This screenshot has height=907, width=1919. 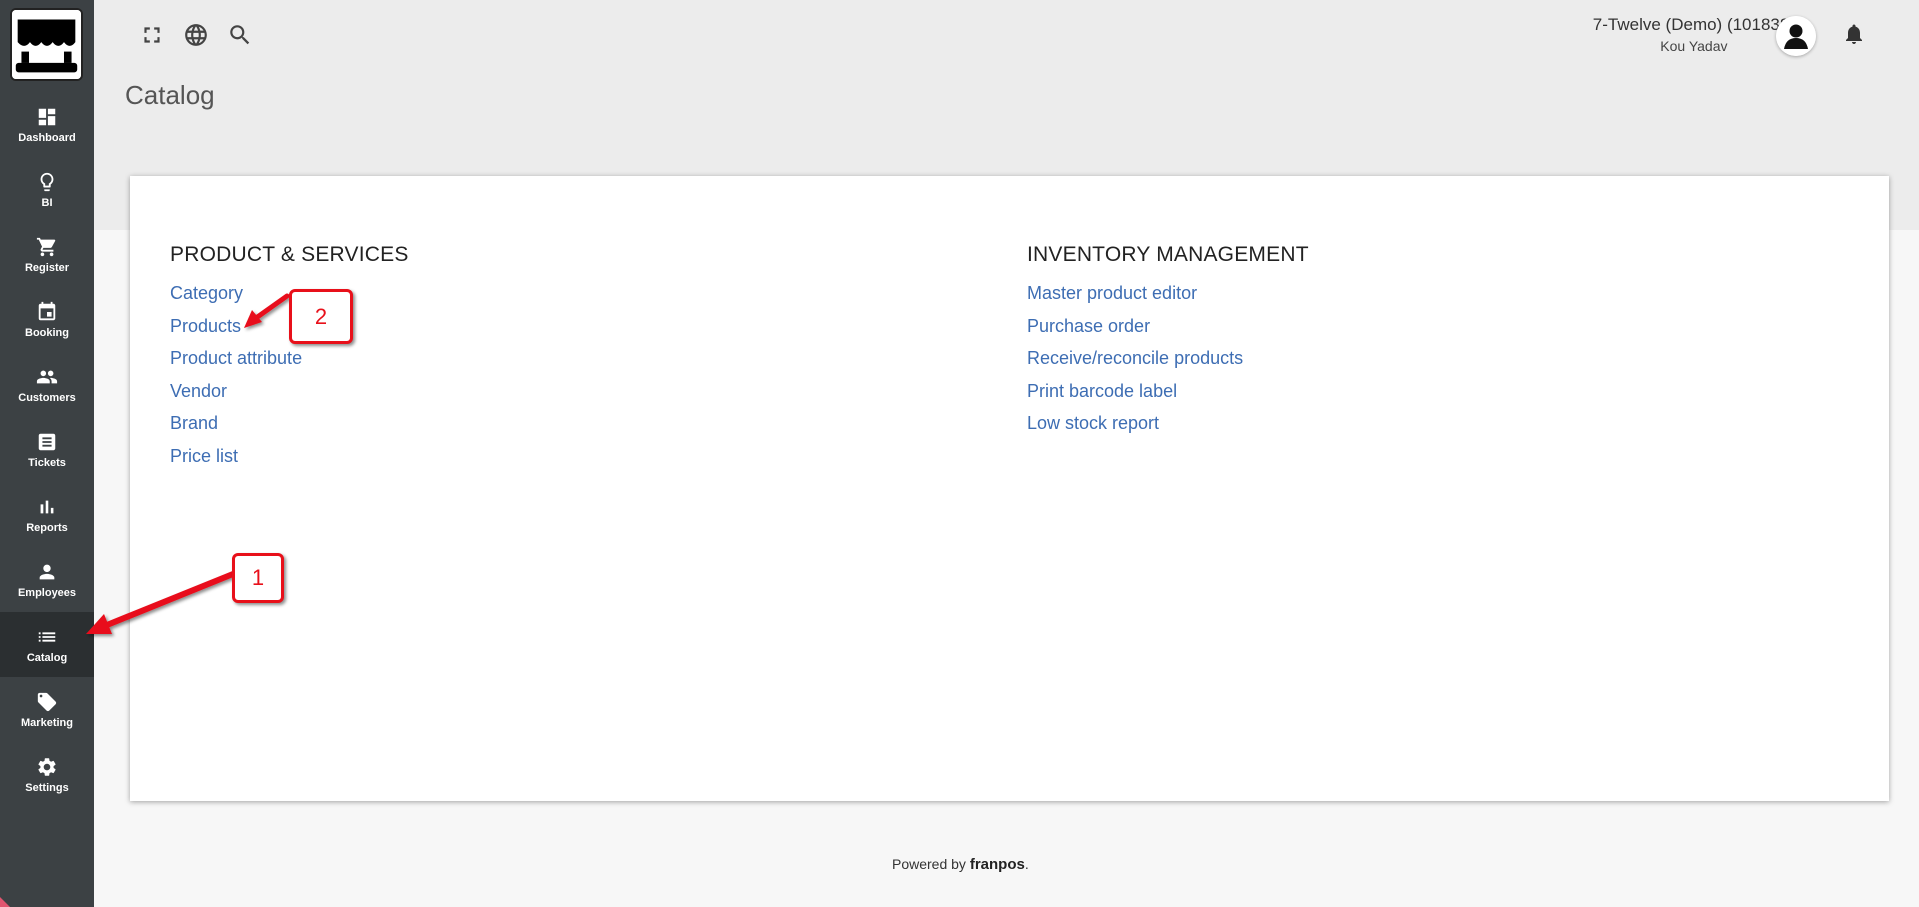 I want to click on app-logo, so click(x=46, y=44).